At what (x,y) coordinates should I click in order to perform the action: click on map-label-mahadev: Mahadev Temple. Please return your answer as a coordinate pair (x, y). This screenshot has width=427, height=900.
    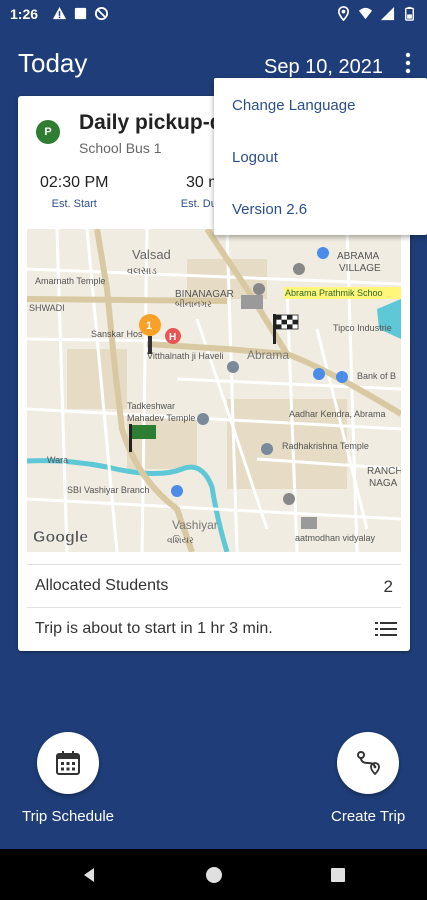
    Looking at the image, I should click on (161, 418).